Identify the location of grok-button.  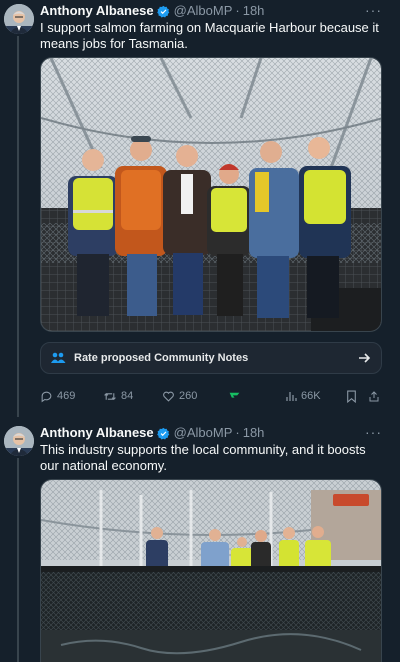
(234, 396).